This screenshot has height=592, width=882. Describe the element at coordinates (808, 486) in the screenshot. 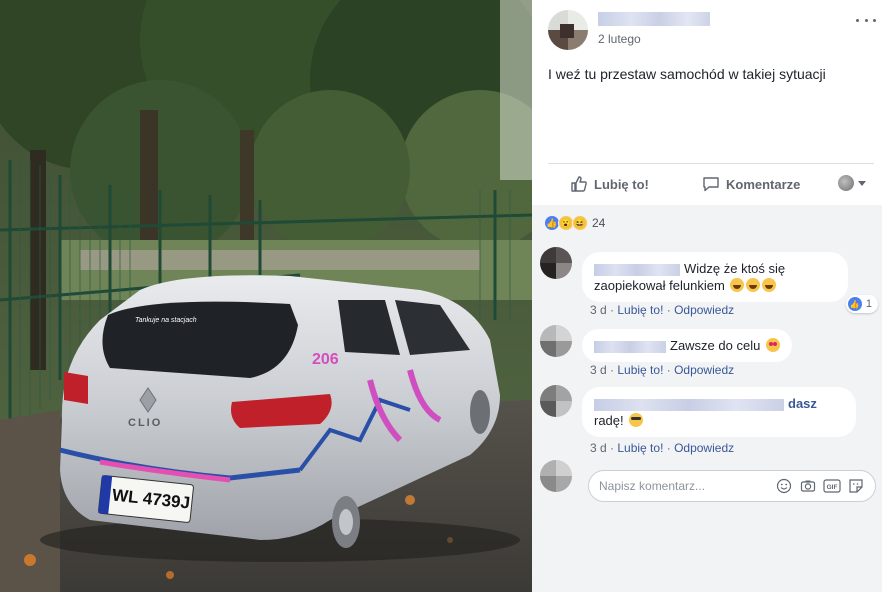

I see `camera-icon` at that location.